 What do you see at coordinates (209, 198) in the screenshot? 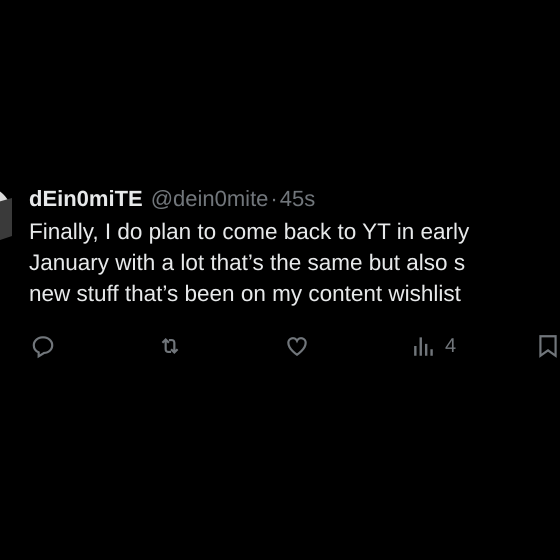
I see `user-handle: @dein0mite` at bounding box center [209, 198].